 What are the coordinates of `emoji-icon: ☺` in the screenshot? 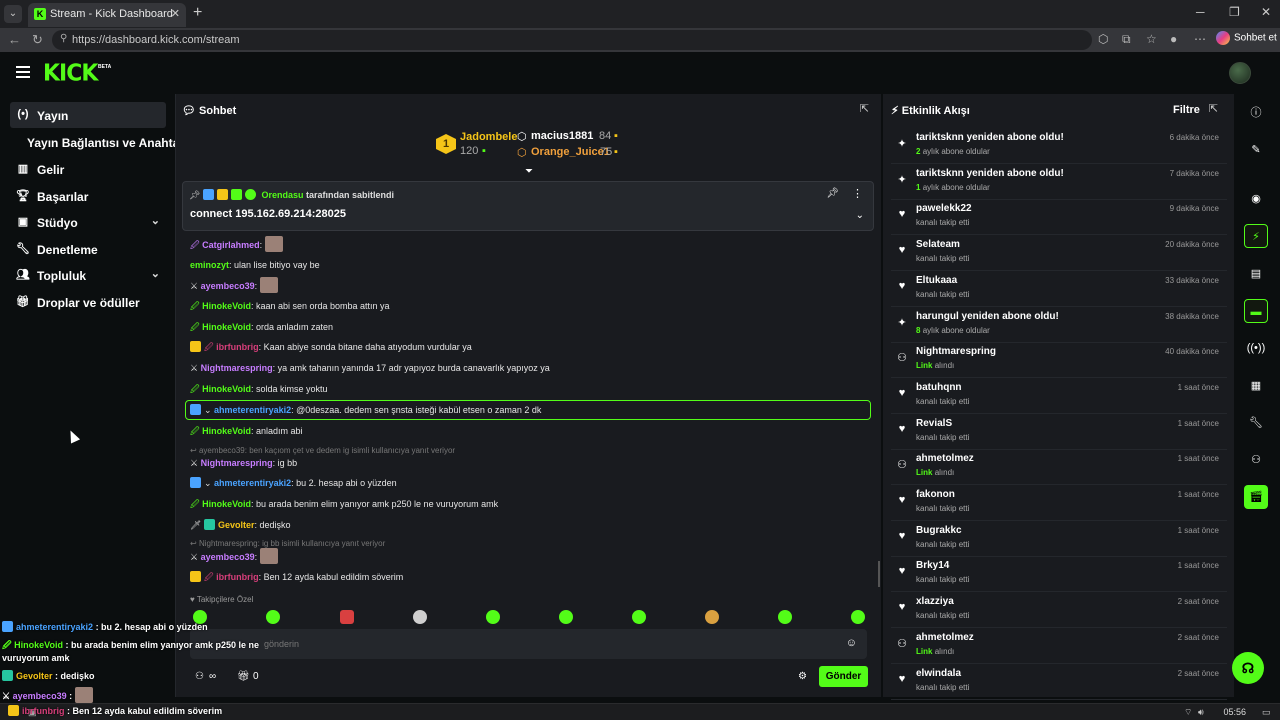 It's located at (851, 643).